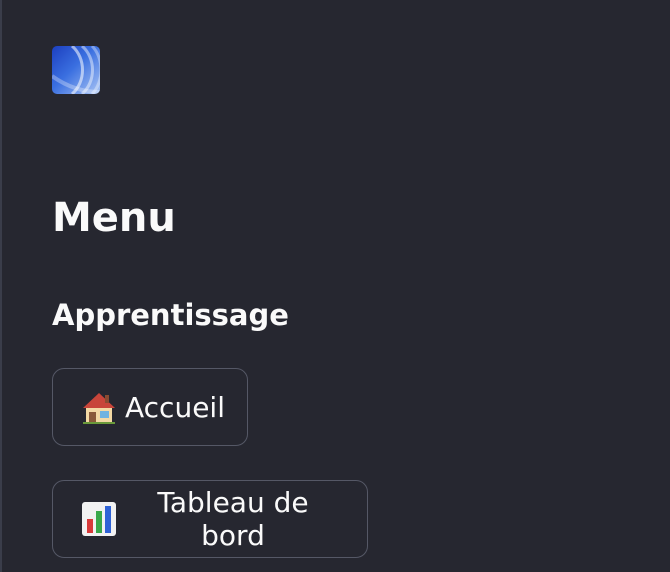  Describe the element at coordinates (170, 315) in the screenshot. I see `section-title-apprentissage: Apprentissage` at that location.